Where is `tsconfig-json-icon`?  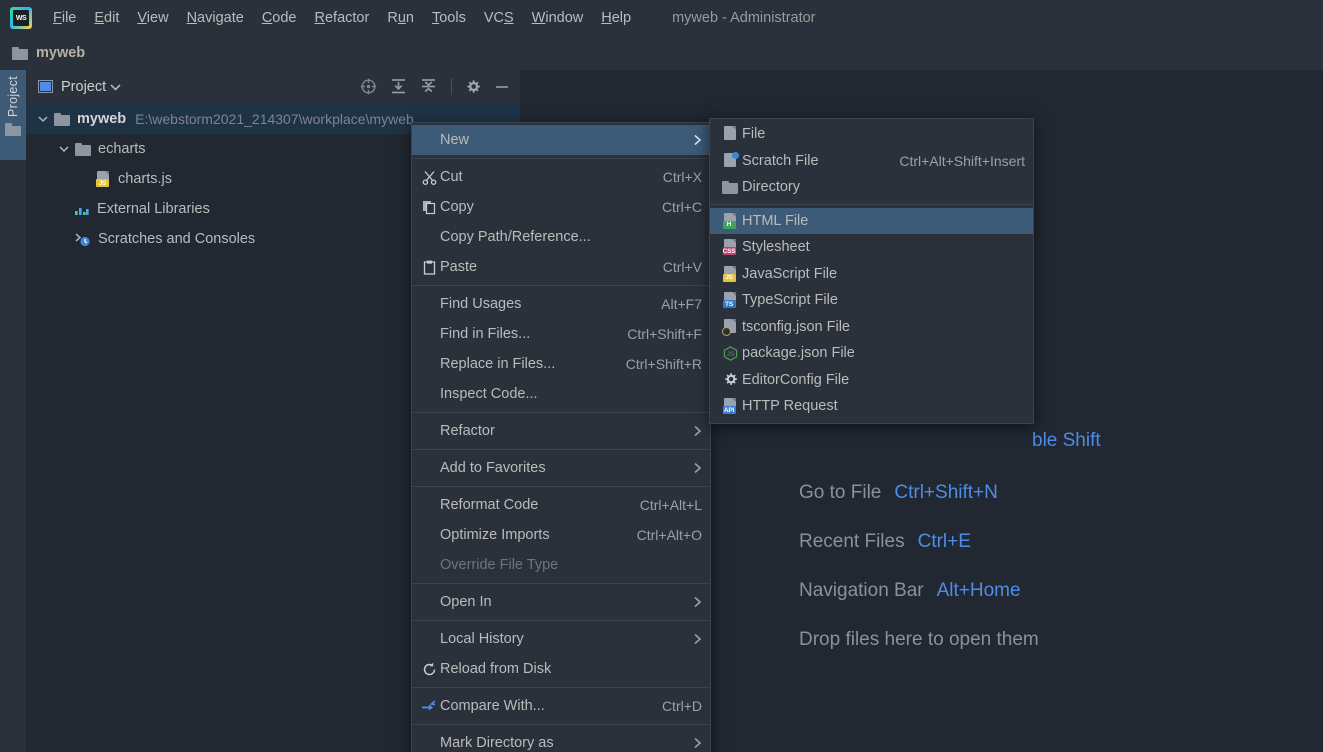 tsconfig-json-icon is located at coordinates (729, 327).